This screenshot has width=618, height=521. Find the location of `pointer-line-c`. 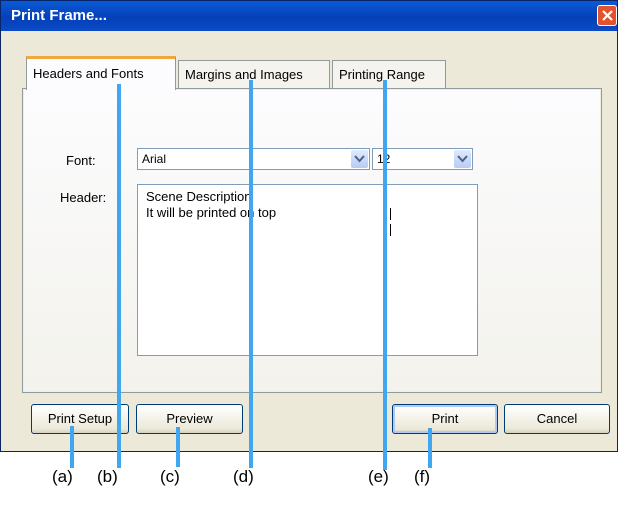

pointer-line-c is located at coordinates (178, 447).